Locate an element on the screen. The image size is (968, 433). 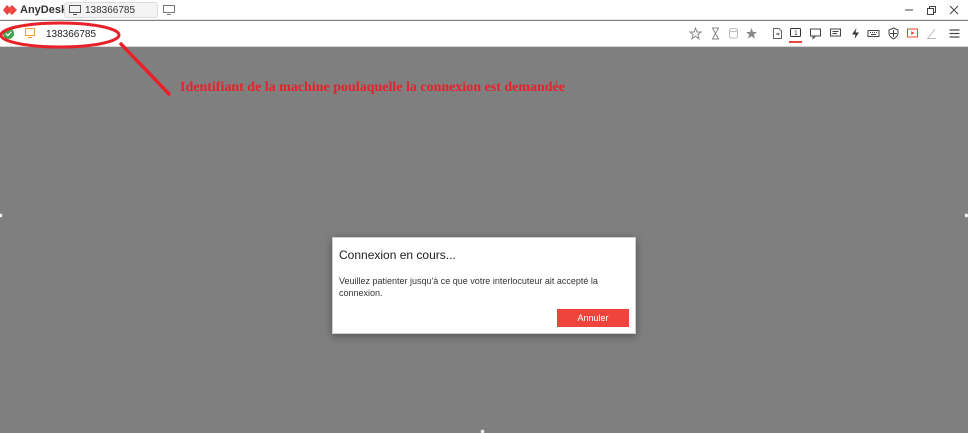
star-icon is located at coordinates (751, 33).